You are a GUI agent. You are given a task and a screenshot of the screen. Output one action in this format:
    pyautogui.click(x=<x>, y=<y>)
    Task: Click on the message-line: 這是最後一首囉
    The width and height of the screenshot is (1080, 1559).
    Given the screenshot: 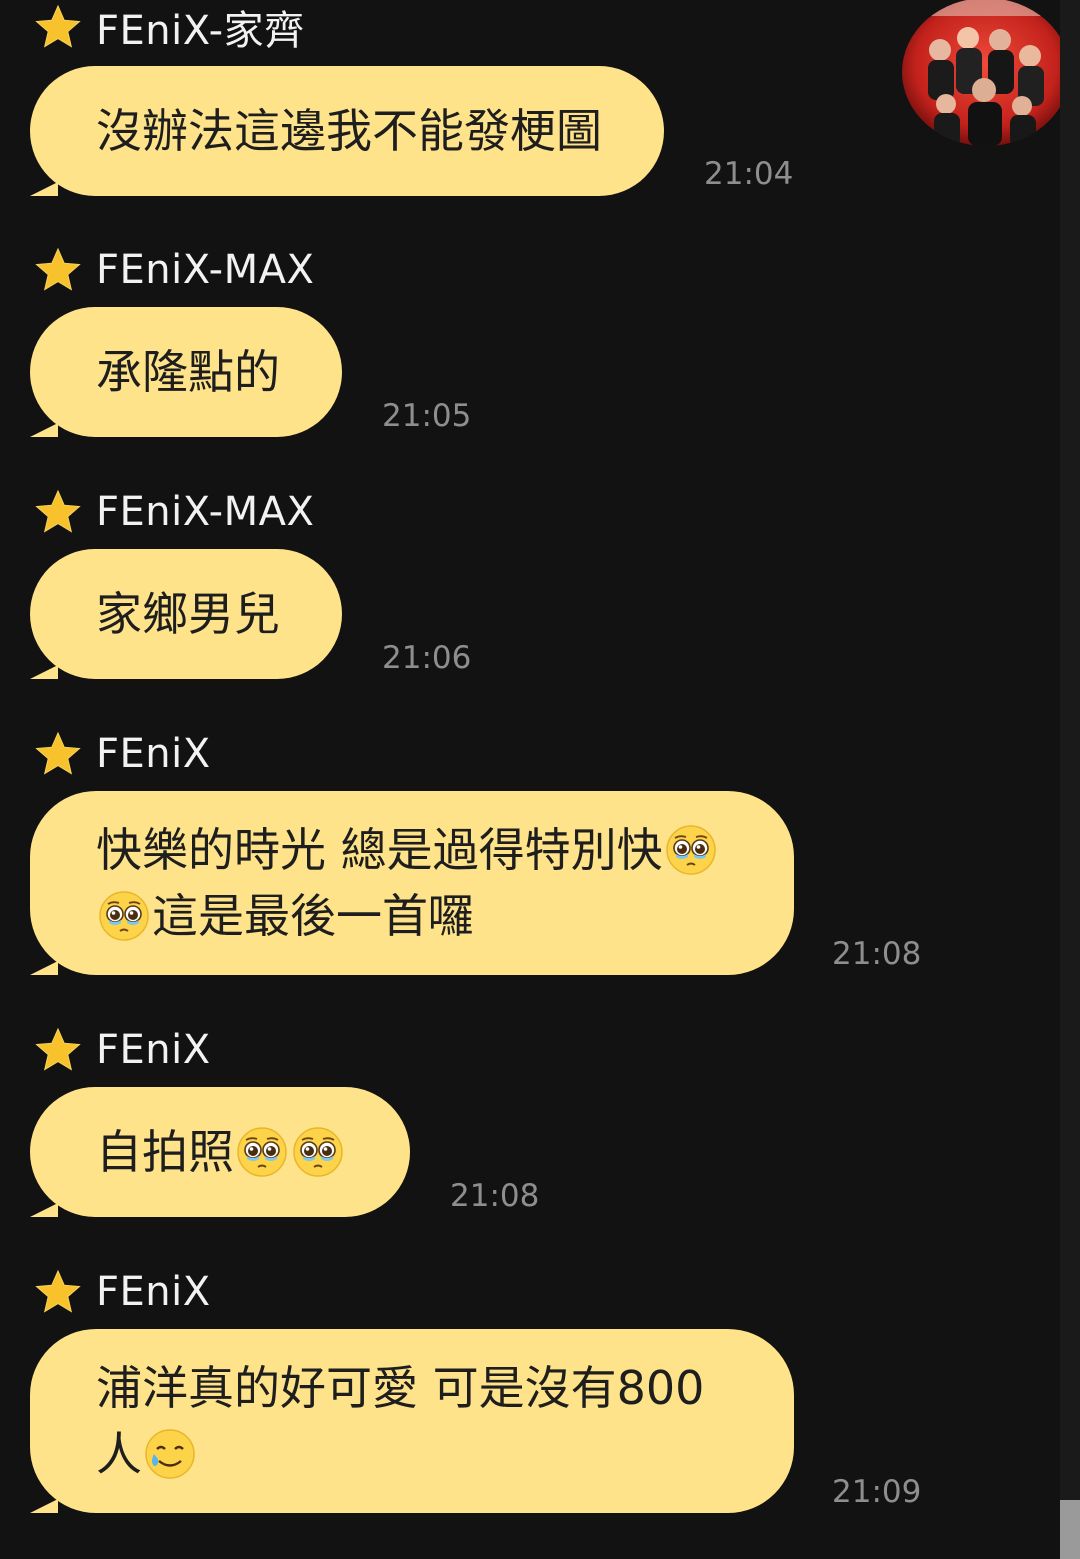 What is the action you would take?
    pyautogui.click(x=413, y=916)
    